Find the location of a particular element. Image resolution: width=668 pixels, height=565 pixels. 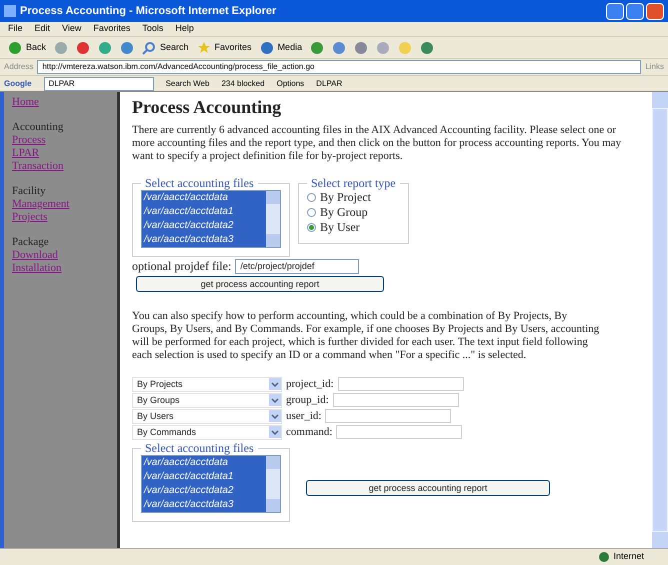

projdef-field: /etc/project/projdef is located at coordinates (297, 266).